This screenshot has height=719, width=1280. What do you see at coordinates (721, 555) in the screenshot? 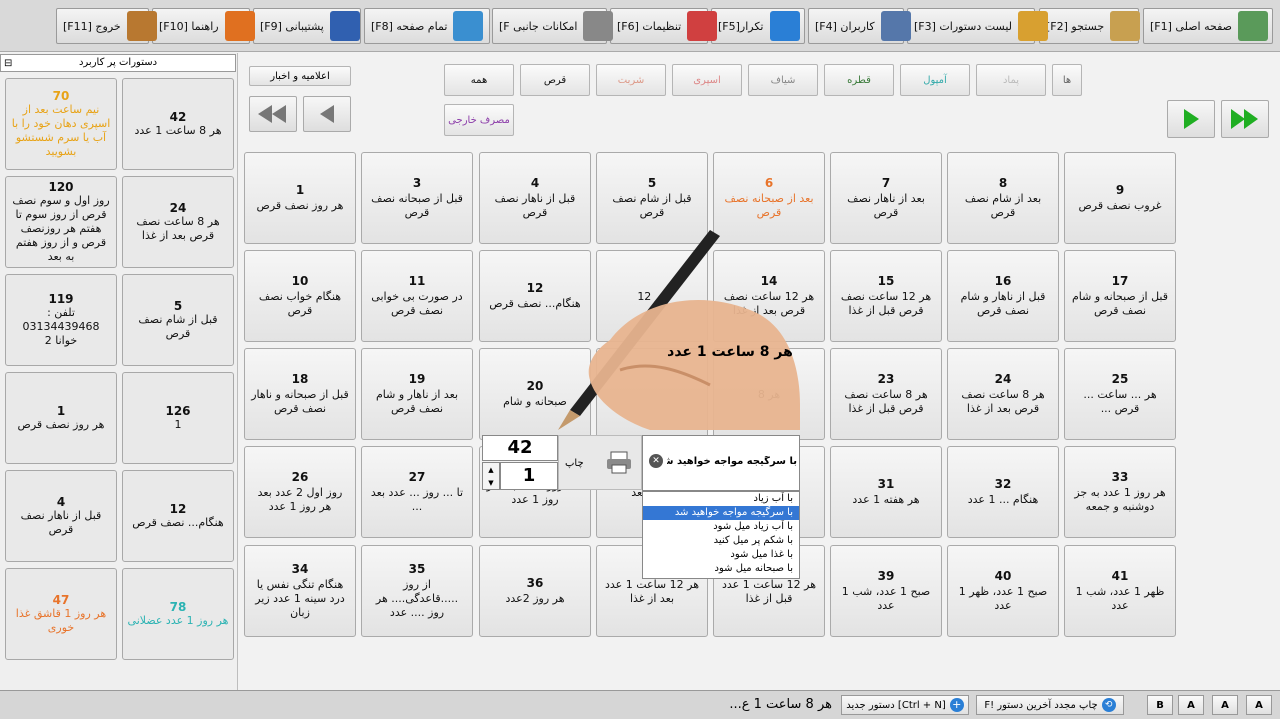
I see `dropdown-option: با غذا میل شود` at bounding box center [721, 555].